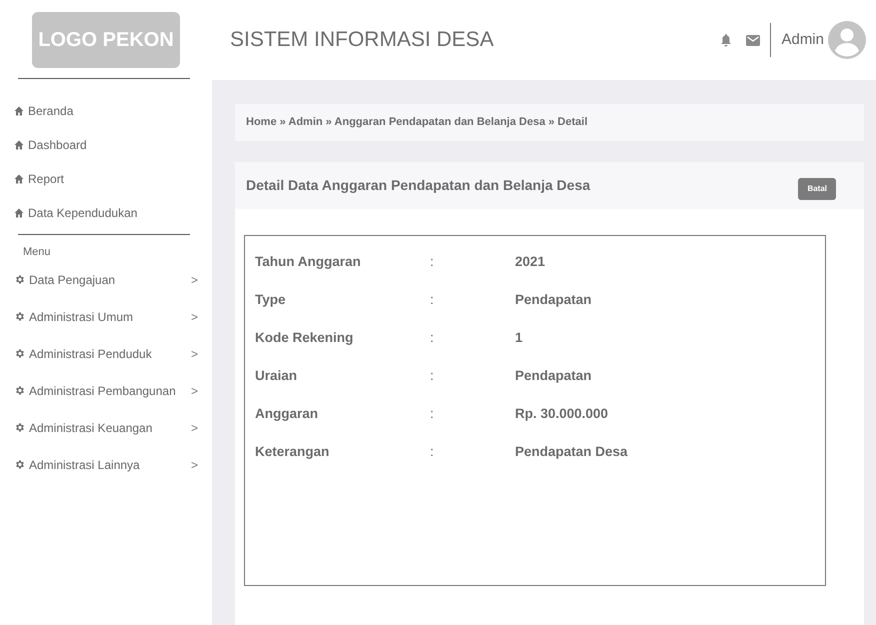 The image size is (876, 625). What do you see at coordinates (530, 261) in the screenshot?
I see `field-value: 2021` at bounding box center [530, 261].